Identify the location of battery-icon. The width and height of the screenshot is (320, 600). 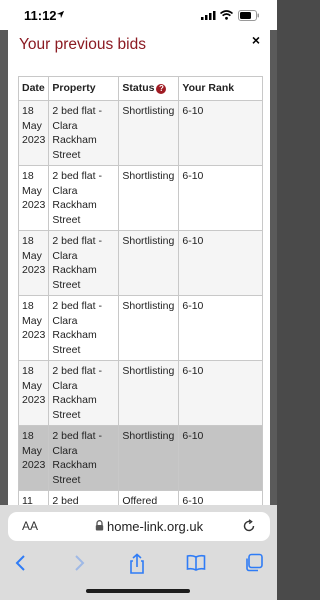
(248, 15).